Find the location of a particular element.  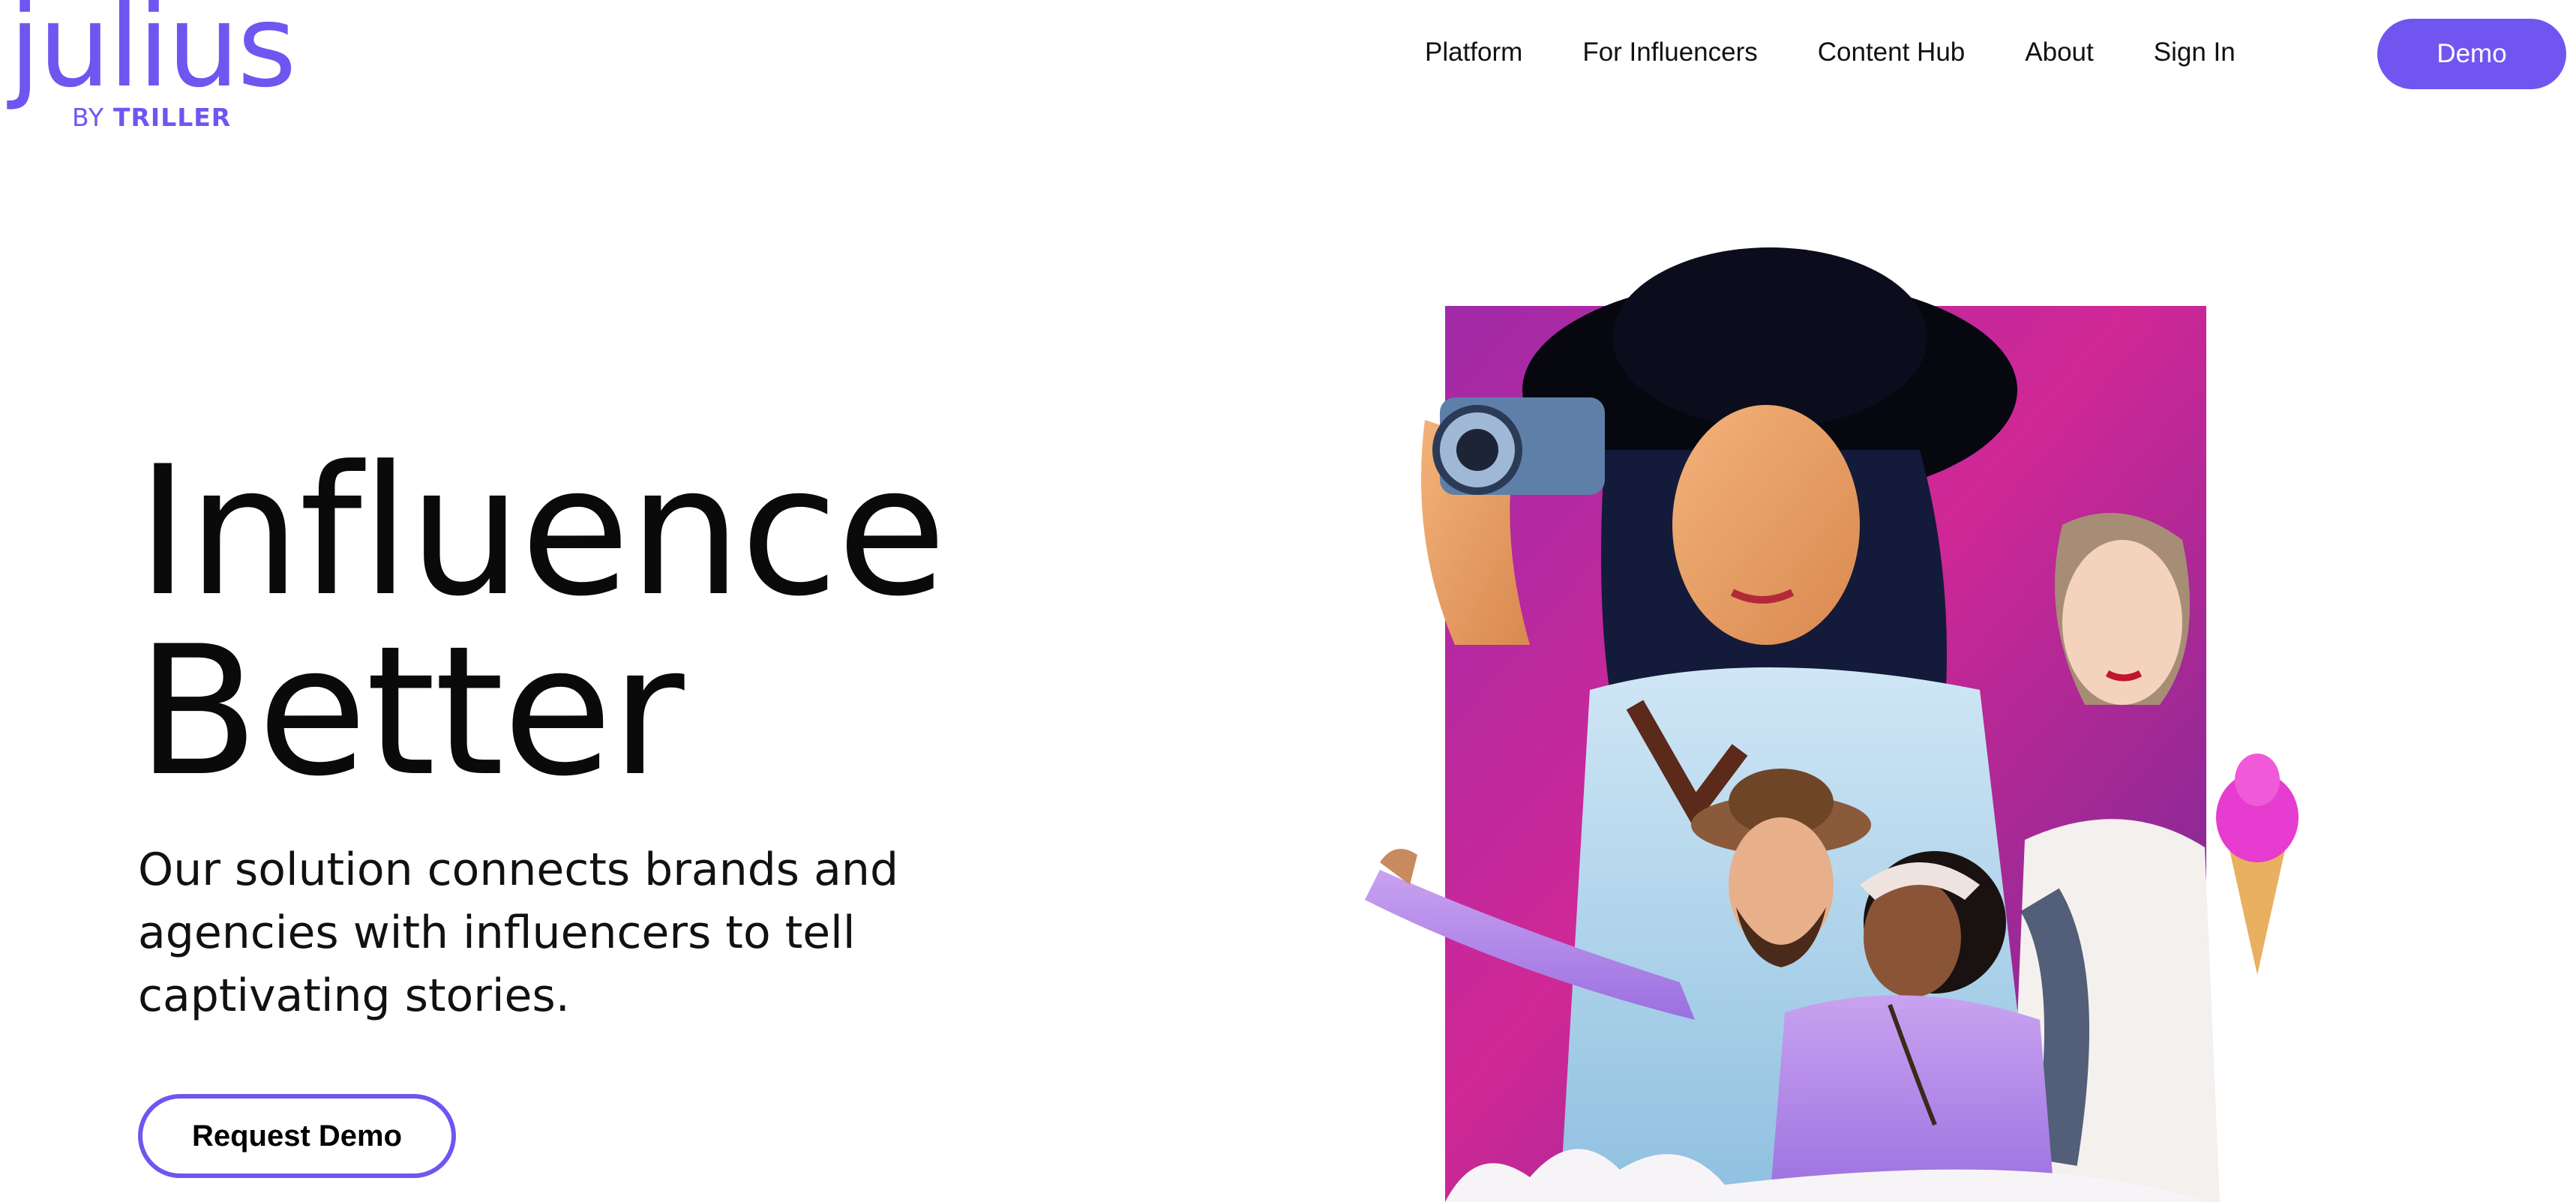

logo-byline: BY TRILLER is located at coordinates (152, 117).